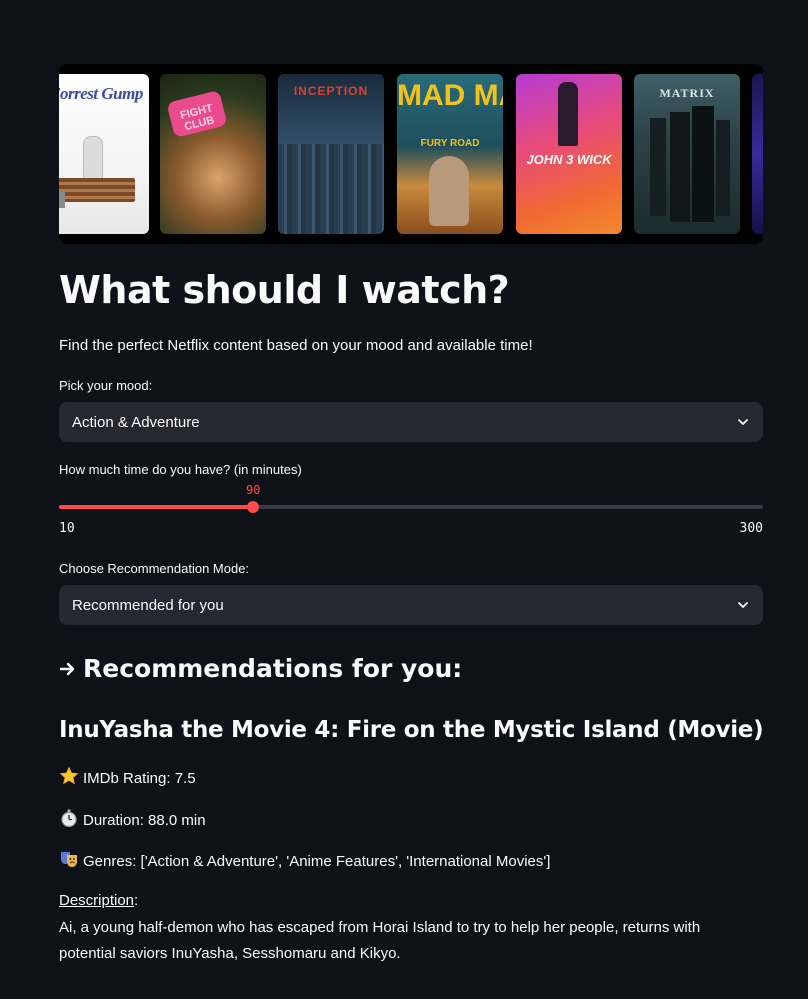 Image resolution: width=808 pixels, height=999 pixels. What do you see at coordinates (136, 900) in the screenshot?
I see `description-label-colon: :` at bounding box center [136, 900].